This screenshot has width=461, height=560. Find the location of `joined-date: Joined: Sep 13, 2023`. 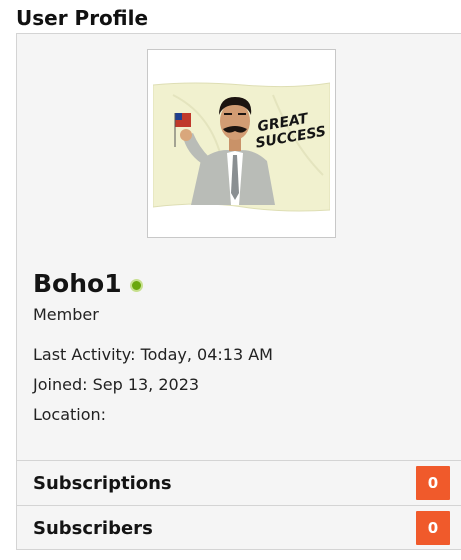

joined-date: Joined: Sep 13, 2023 is located at coordinates (116, 384).